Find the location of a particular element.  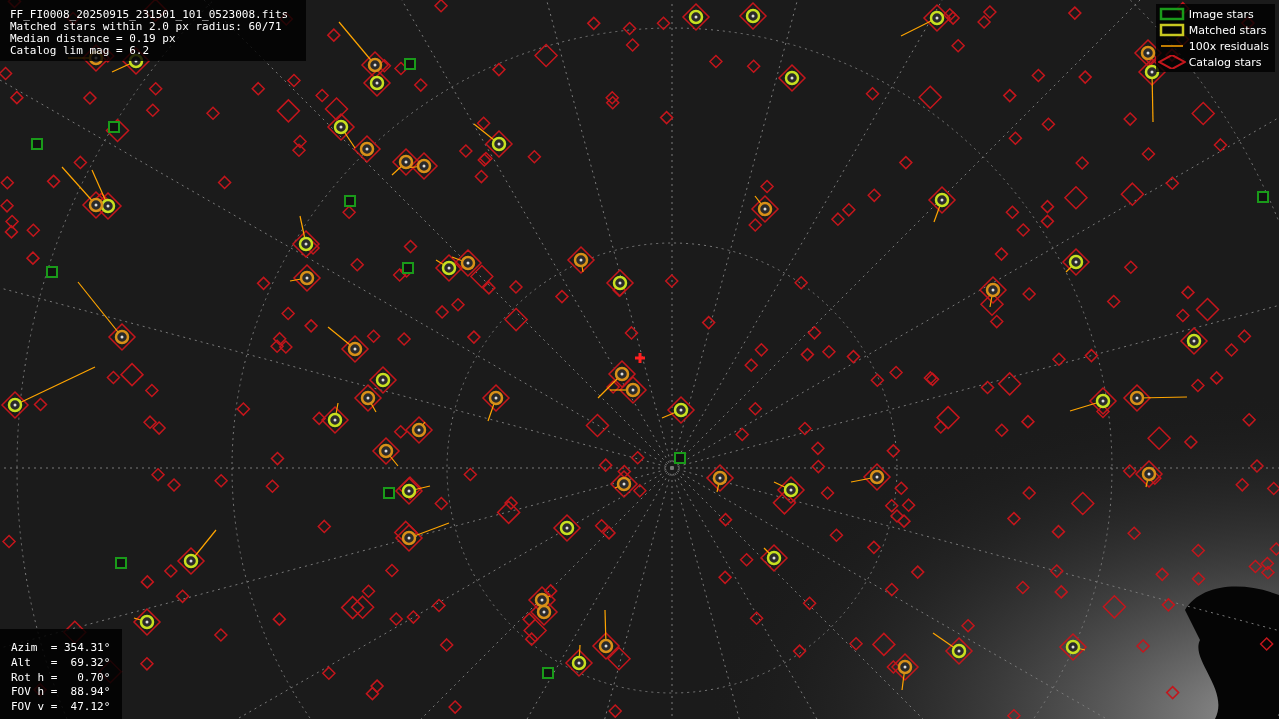

pointing-text: Alt = 69.32° is located at coordinates (61, 662).